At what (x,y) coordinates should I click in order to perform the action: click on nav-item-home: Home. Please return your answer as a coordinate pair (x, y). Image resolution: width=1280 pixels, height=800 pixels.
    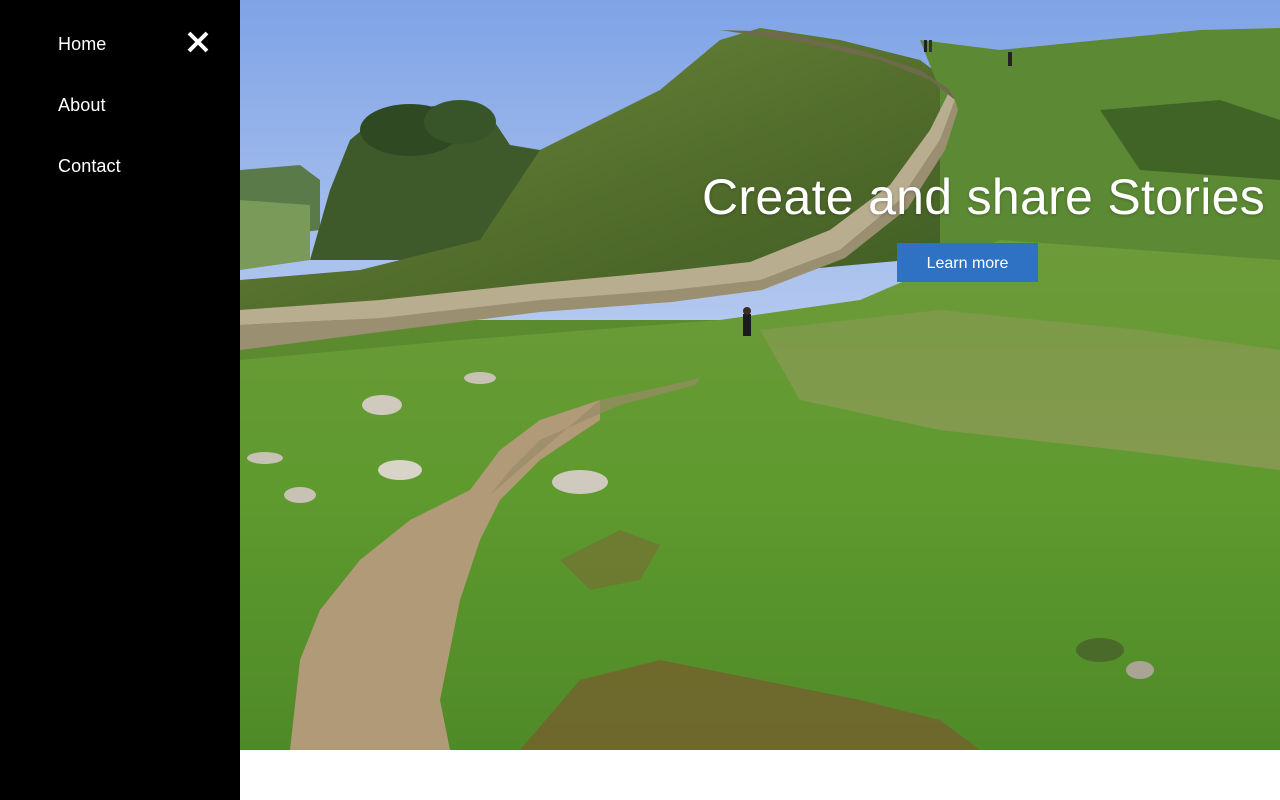
    Looking at the image, I should click on (82, 44).